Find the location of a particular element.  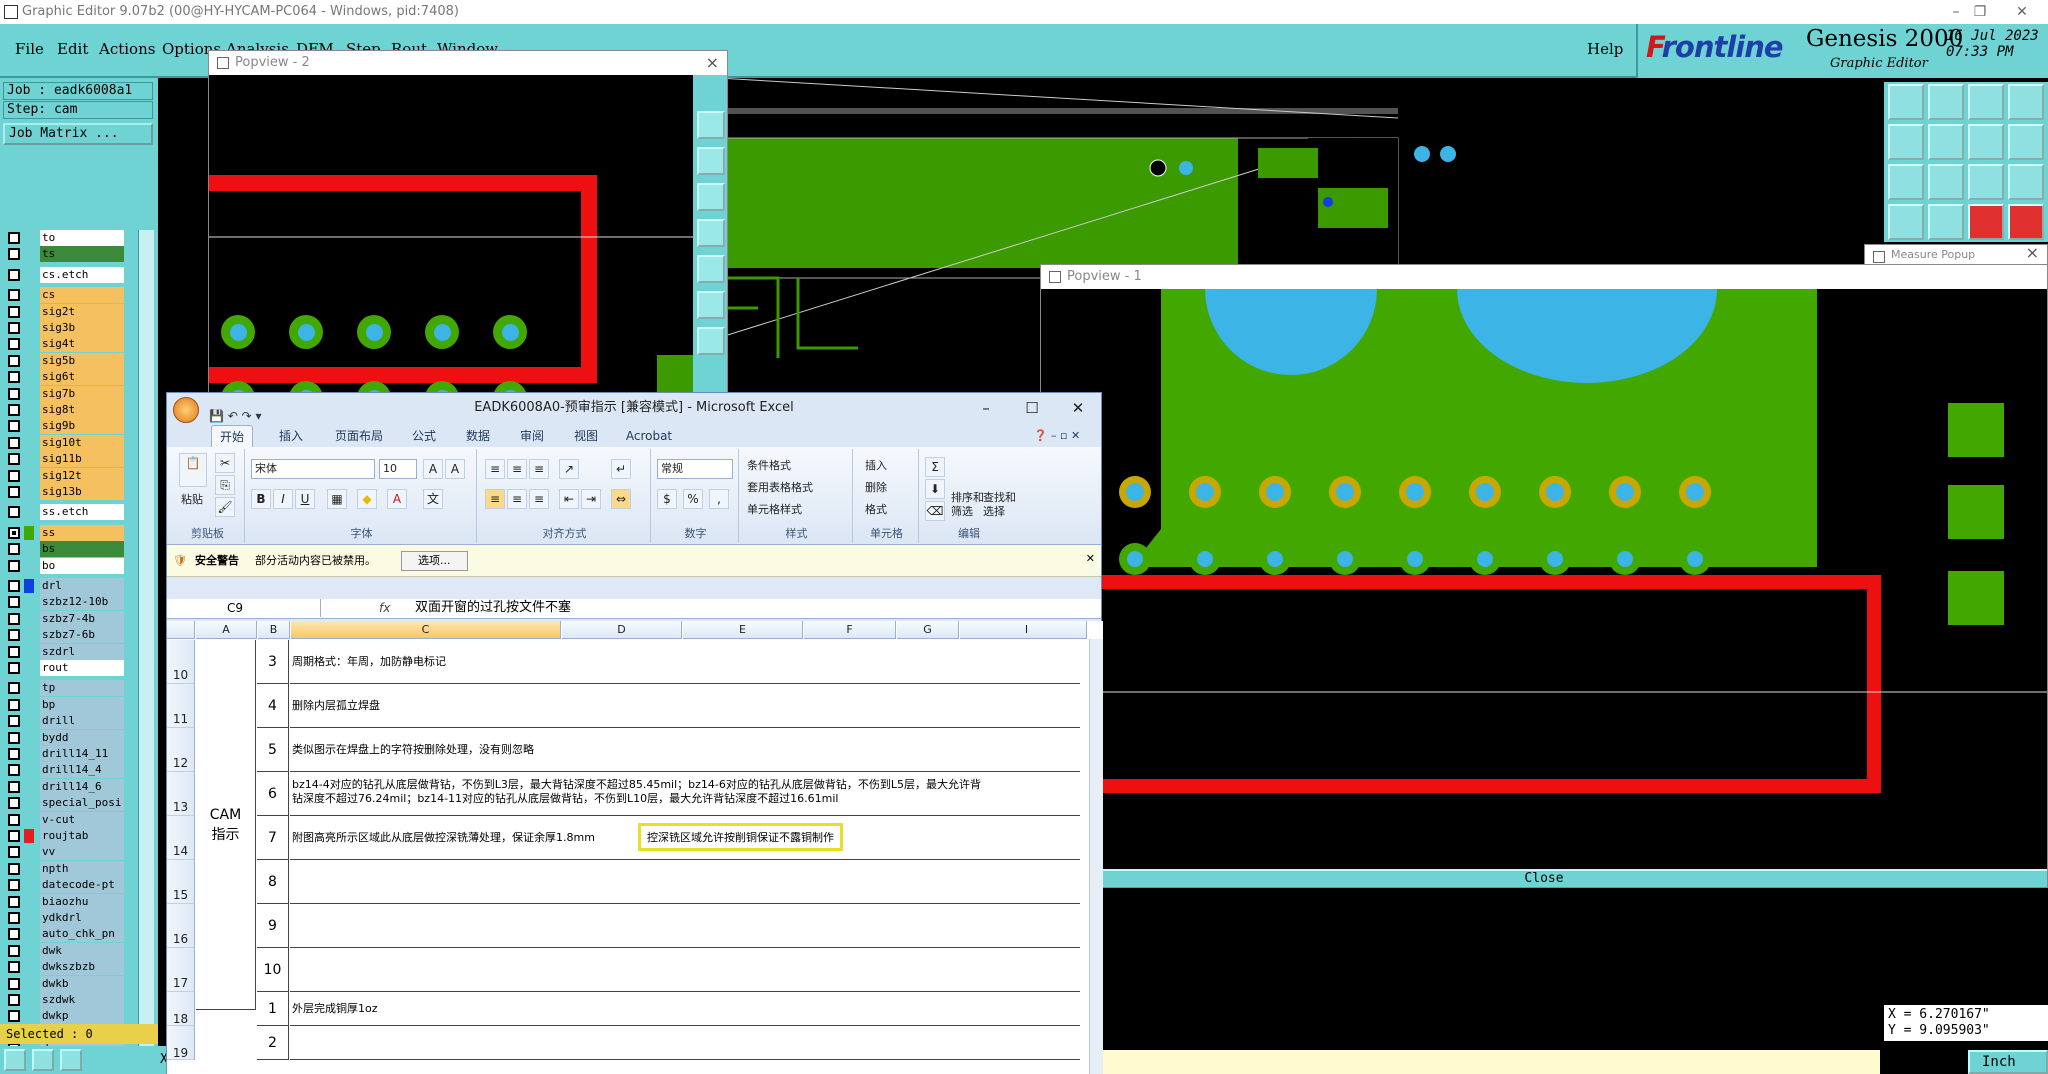

tab-home: 开始 is located at coordinates (232, 436).